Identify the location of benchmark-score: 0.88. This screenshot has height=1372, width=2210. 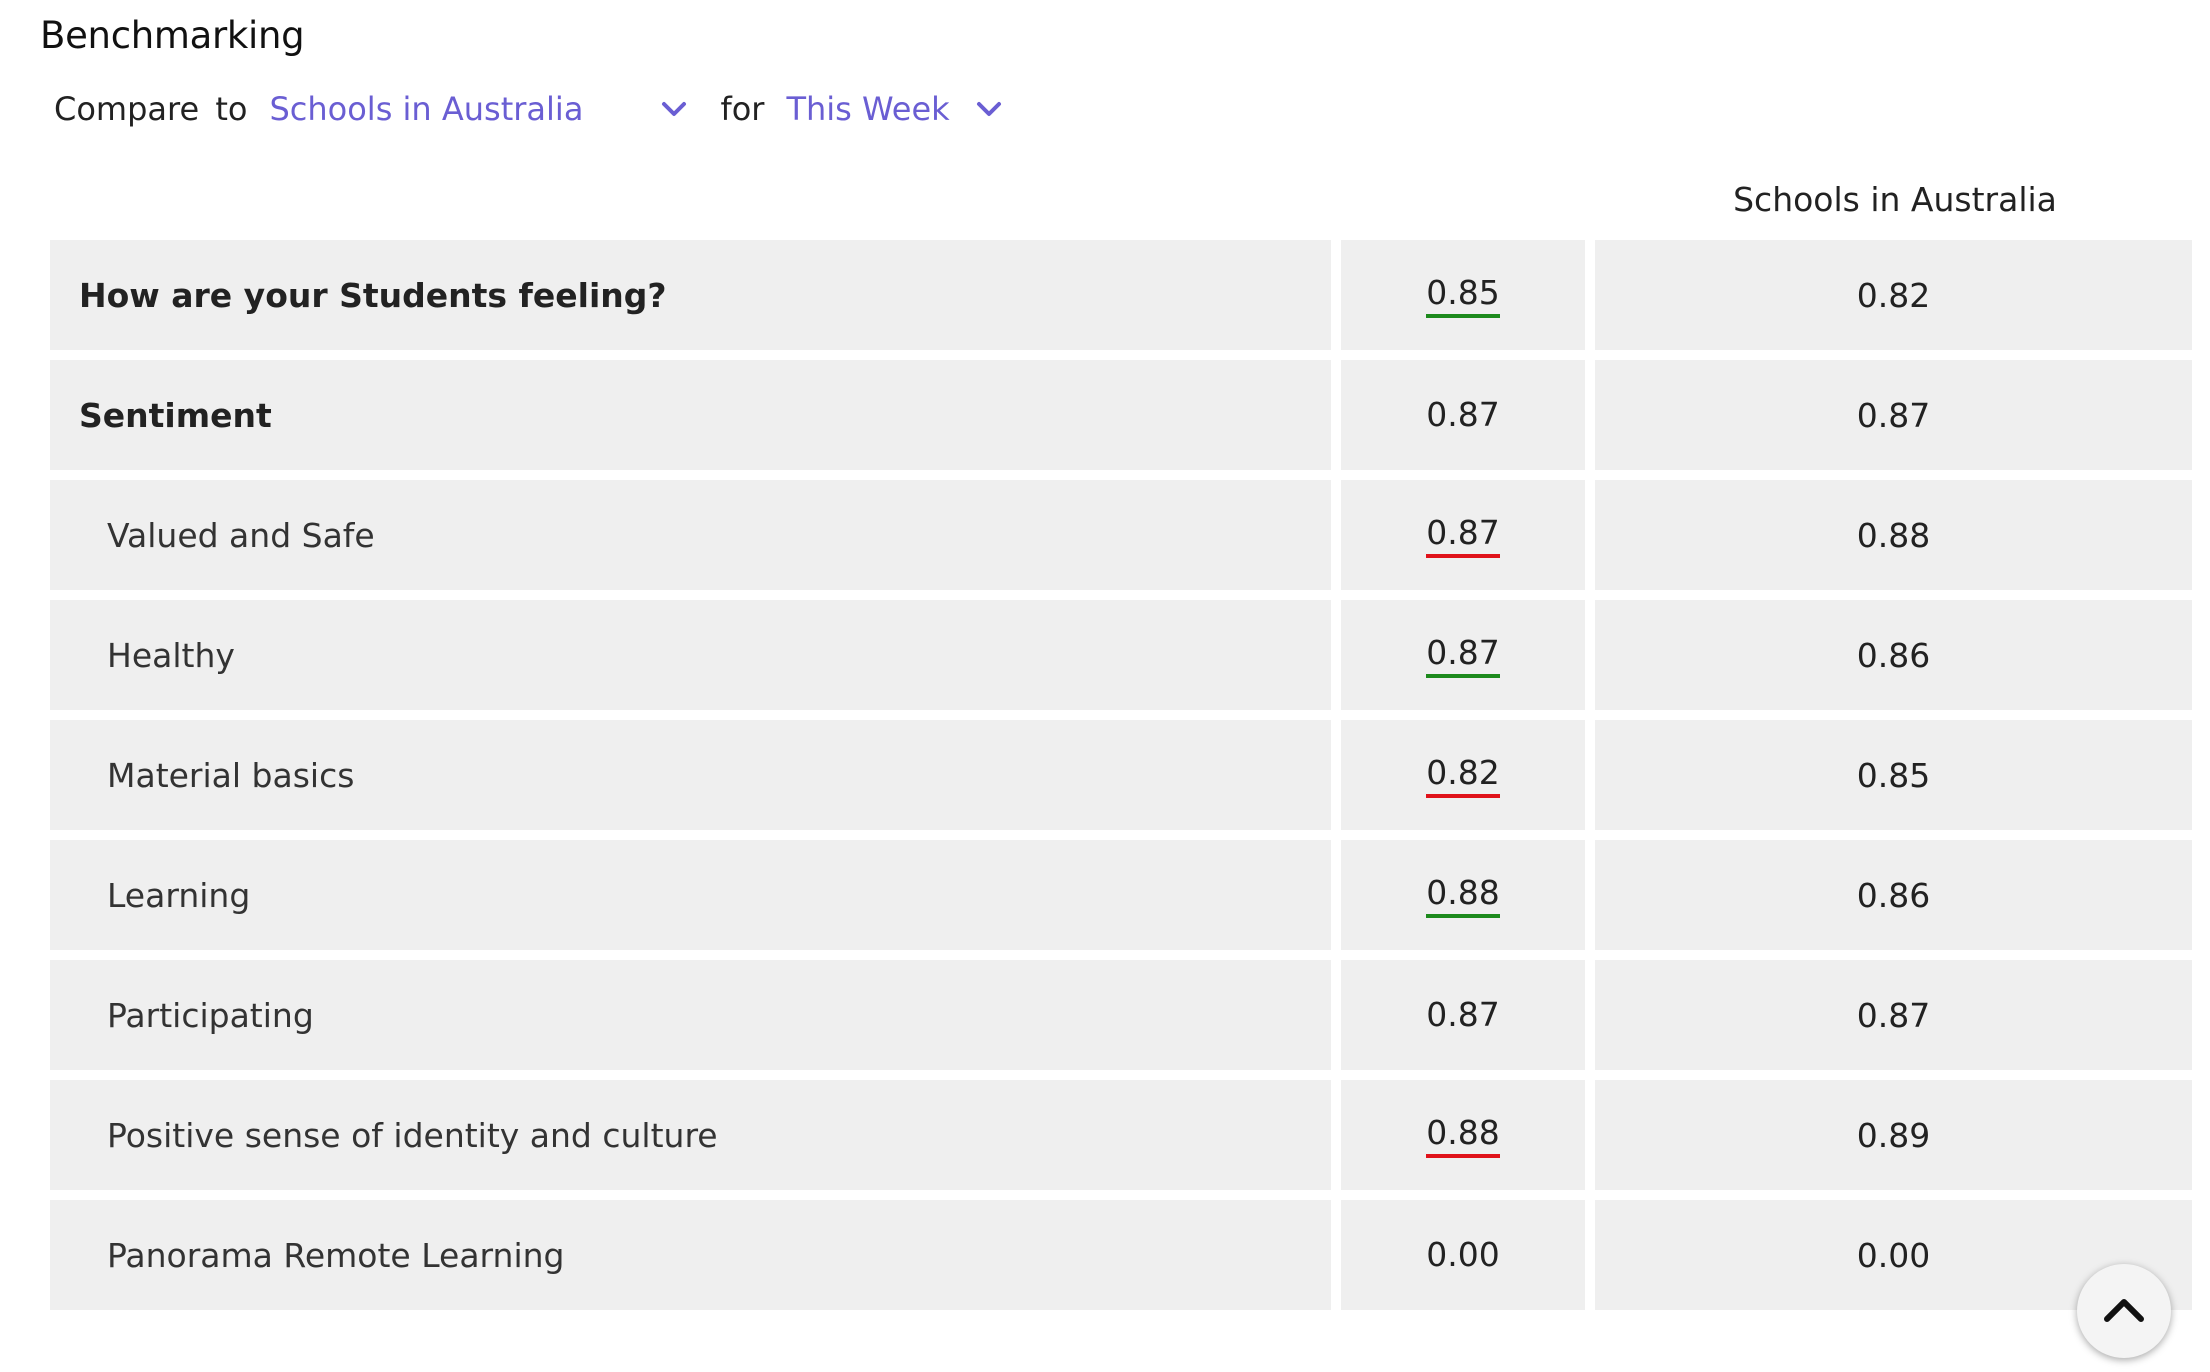
(1893, 535).